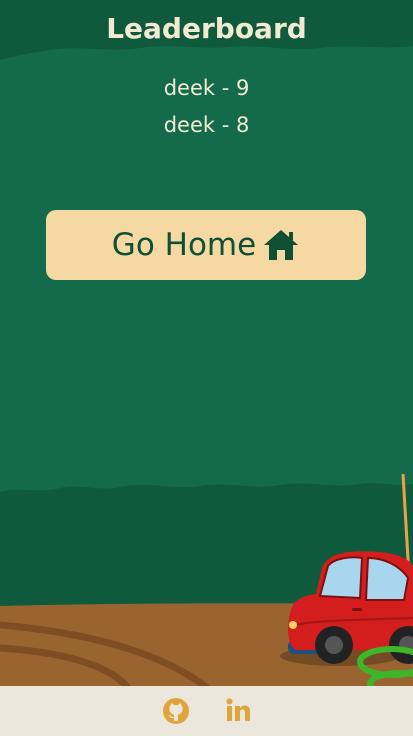  Describe the element at coordinates (176, 711) in the screenshot. I see `github-icon` at that location.